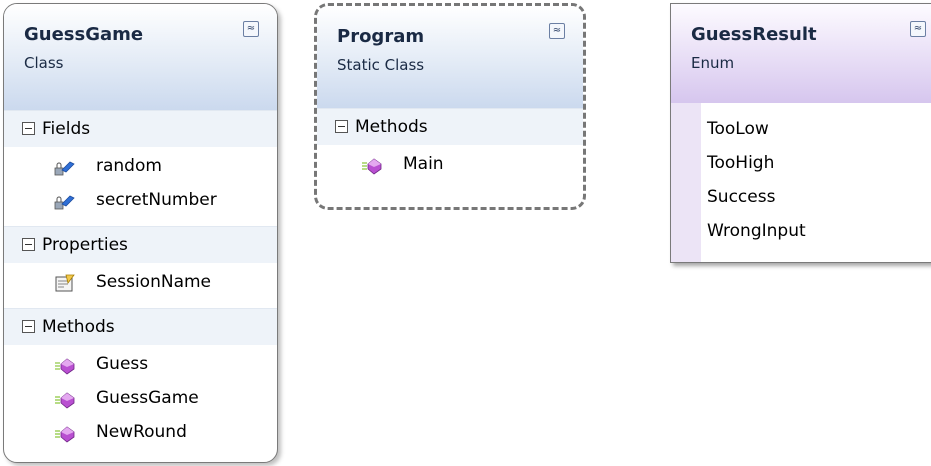  Describe the element at coordinates (65, 283) in the screenshot. I see `property-icon` at that location.